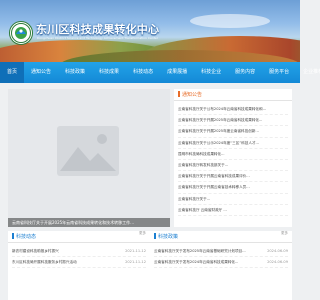  I want to click on nav-item-services: 服务内容, so click(245, 72).